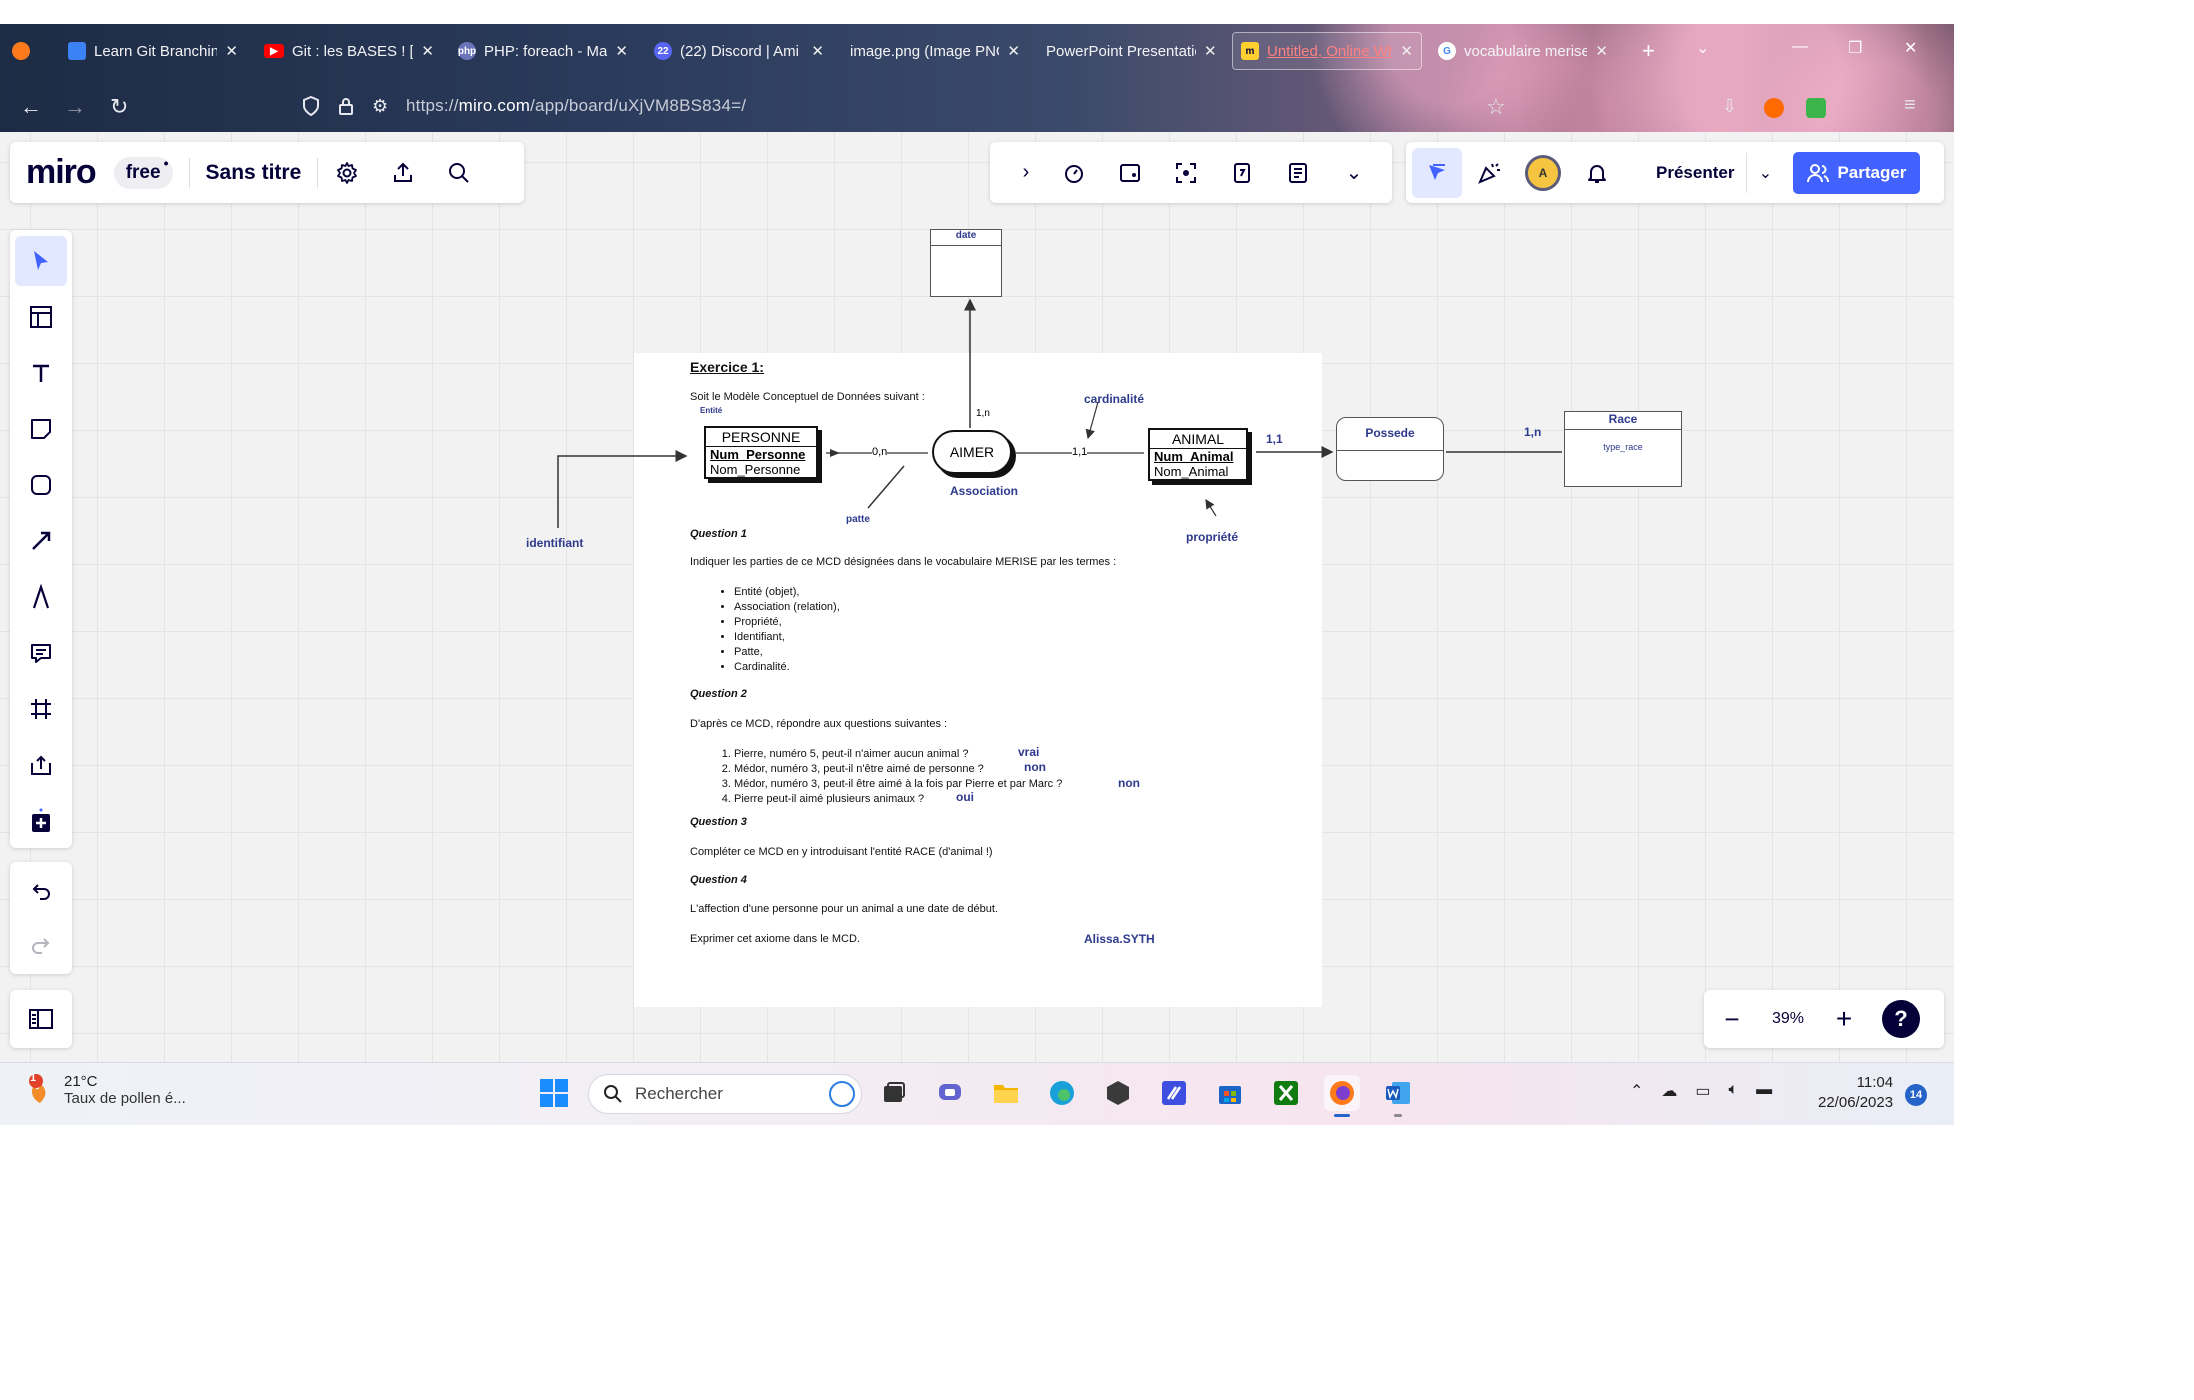 This screenshot has height=1400, width=2194. What do you see at coordinates (1286, 1093) in the screenshot?
I see `xbox-icon` at bounding box center [1286, 1093].